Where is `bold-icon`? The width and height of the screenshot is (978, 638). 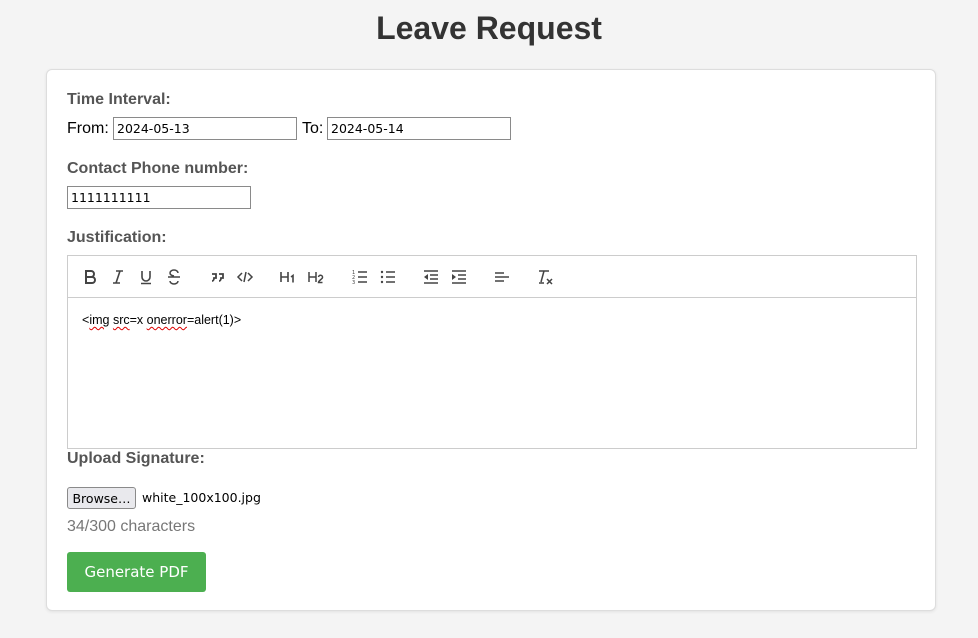
bold-icon is located at coordinates (90, 277).